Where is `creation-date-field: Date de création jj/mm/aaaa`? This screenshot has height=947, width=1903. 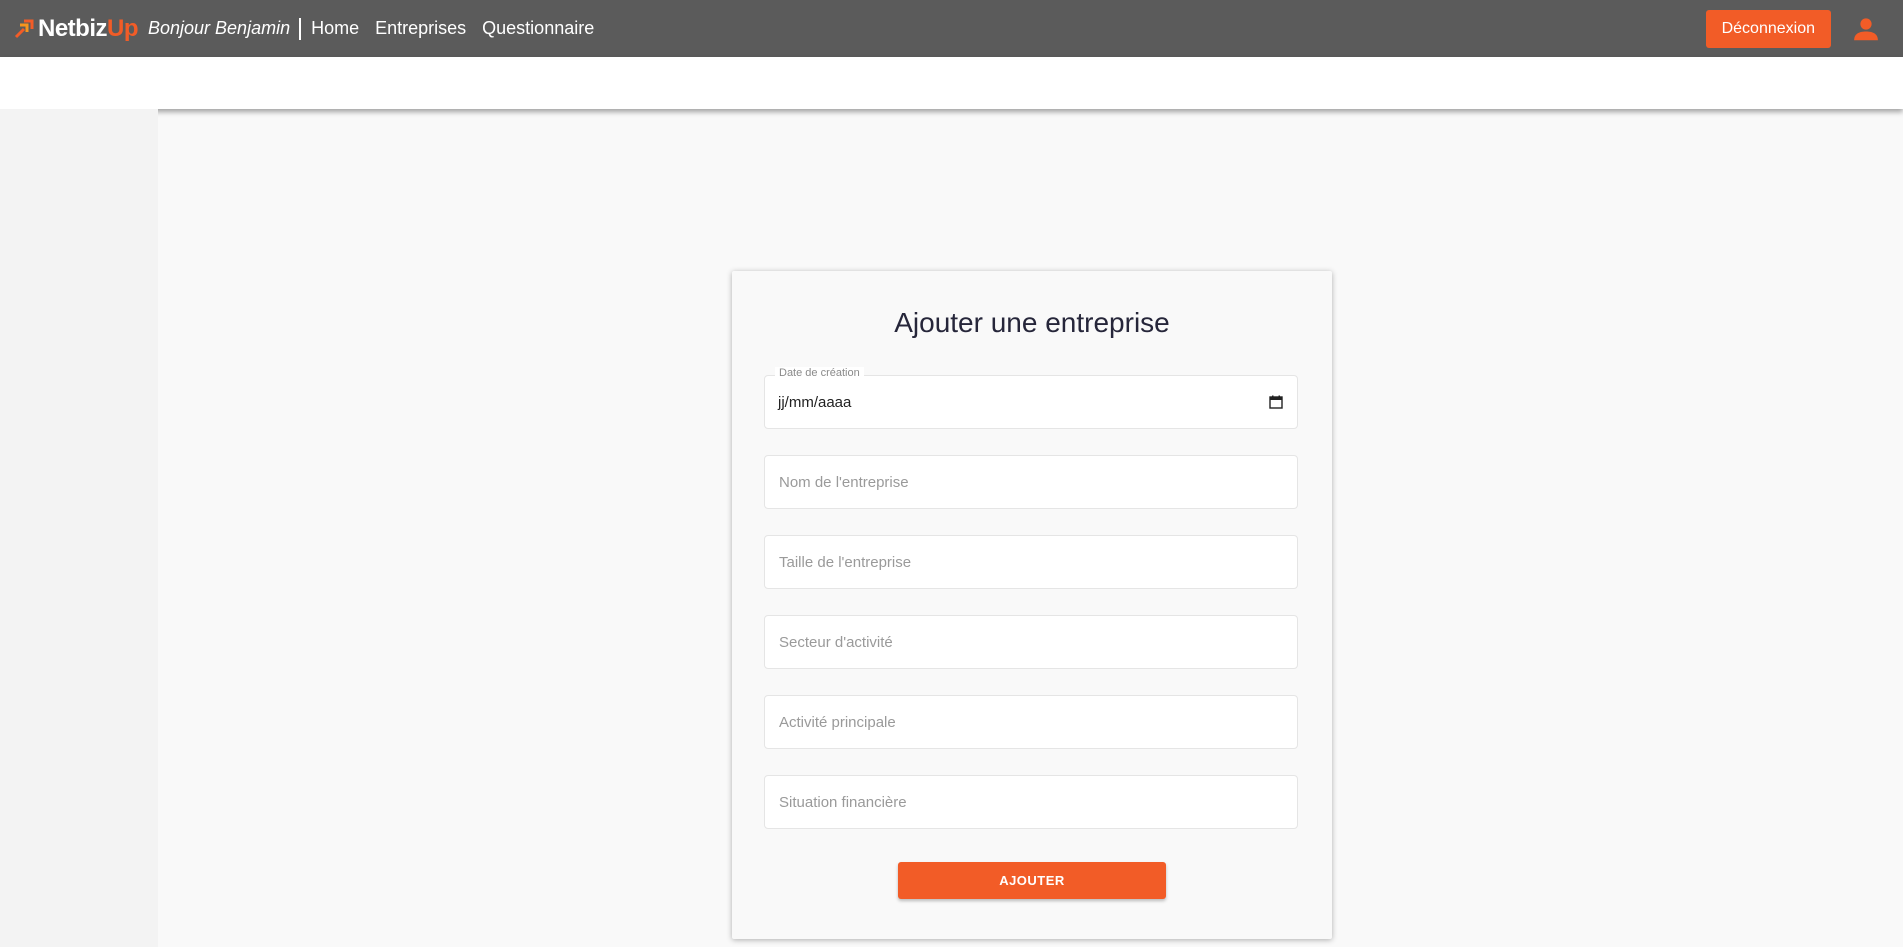 creation-date-field: Date de création jj/mm/aaaa is located at coordinates (1031, 398).